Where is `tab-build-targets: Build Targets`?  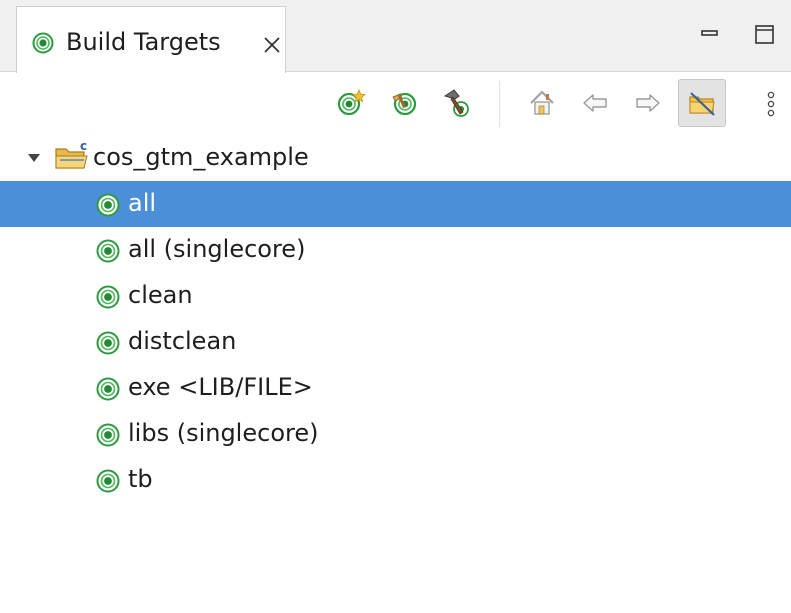
tab-build-targets: Build Targets is located at coordinates (151, 39).